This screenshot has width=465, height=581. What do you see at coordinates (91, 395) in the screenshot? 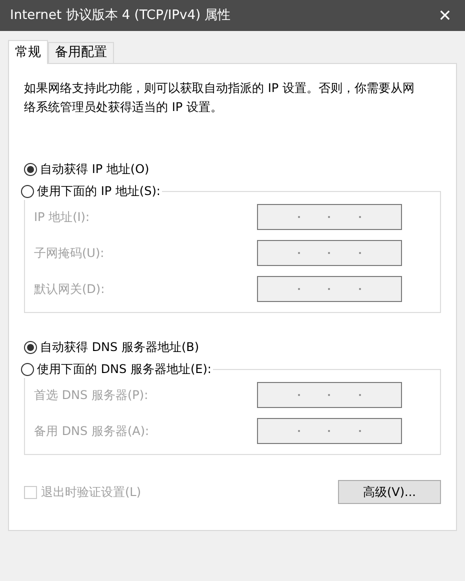
I see `field-label: 首选 DNS 服务器(P):` at bounding box center [91, 395].